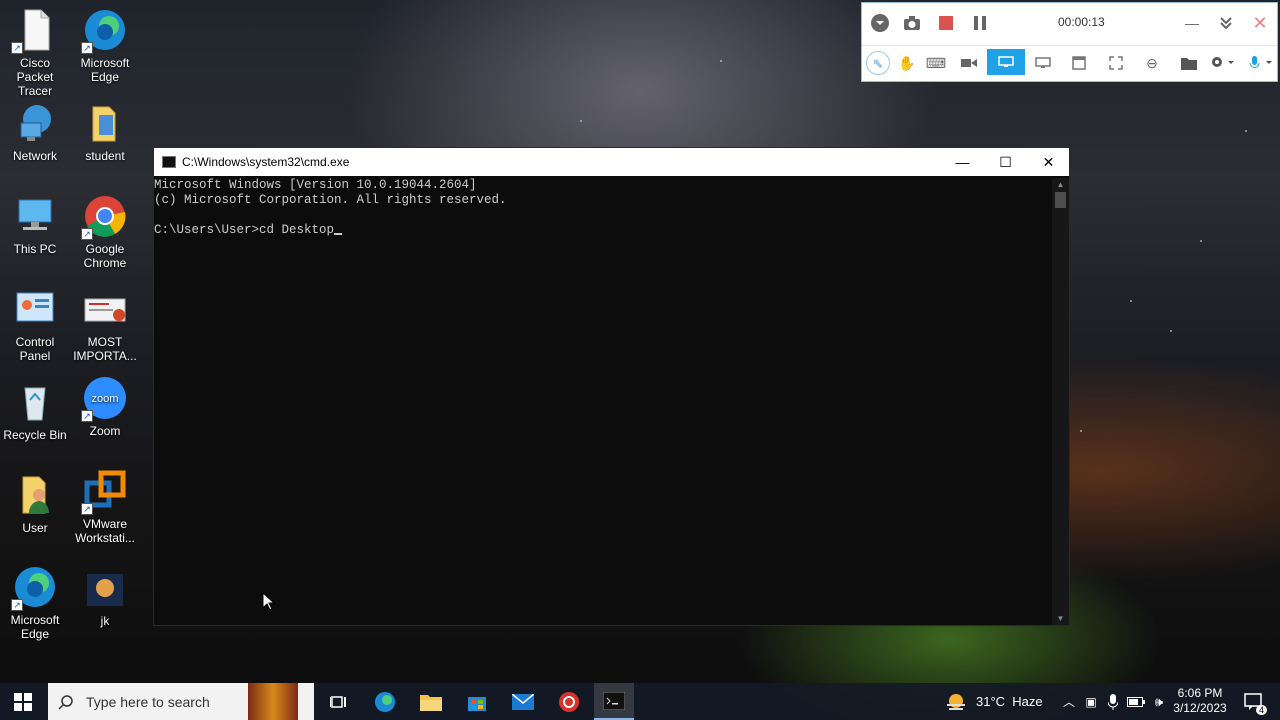  What do you see at coordinates (1223, 63) in the screenshot?
I see `webcam-dropdown` at bounding box center [1223, 63].